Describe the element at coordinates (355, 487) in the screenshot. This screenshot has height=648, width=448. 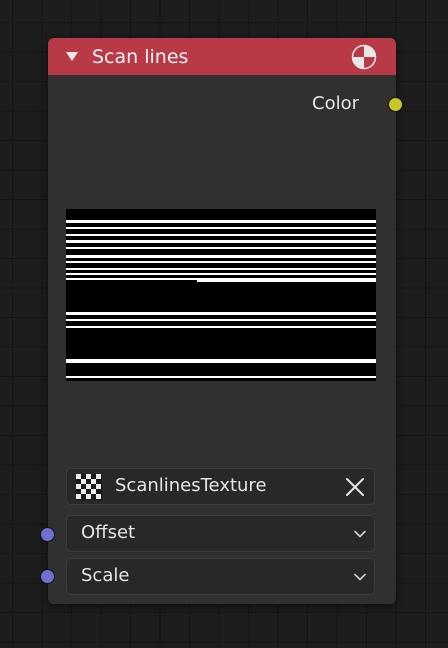
I see `close-icon` at that location.